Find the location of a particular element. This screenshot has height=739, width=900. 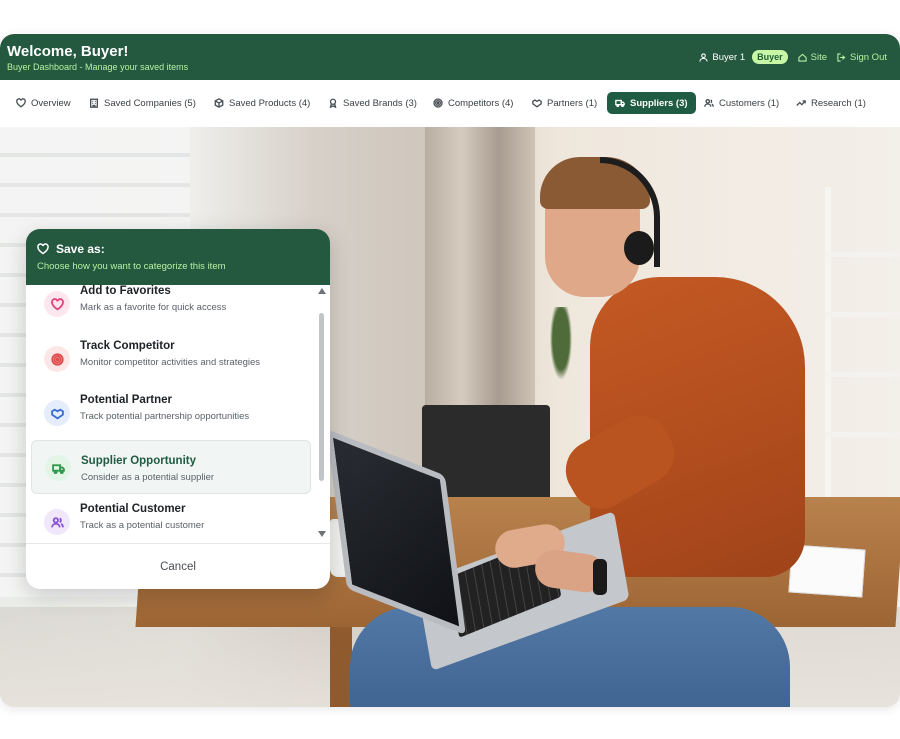

cancel-button: Cancel is located at coordinates (178, 566).